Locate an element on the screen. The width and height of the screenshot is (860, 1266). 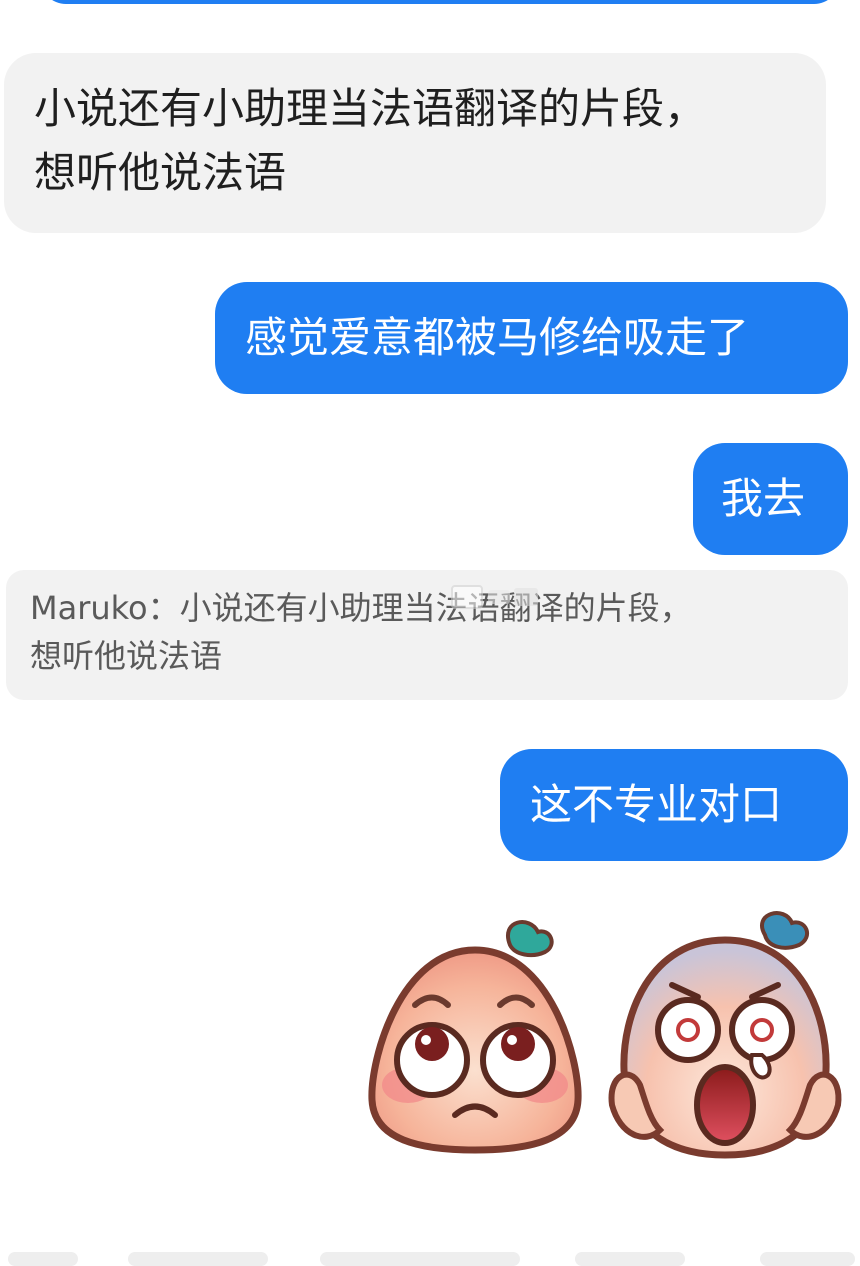
received-message-bubble: 小说还有小助理当法语翻译的片段， 想听他说法语 is located at coordinates (415, 143).